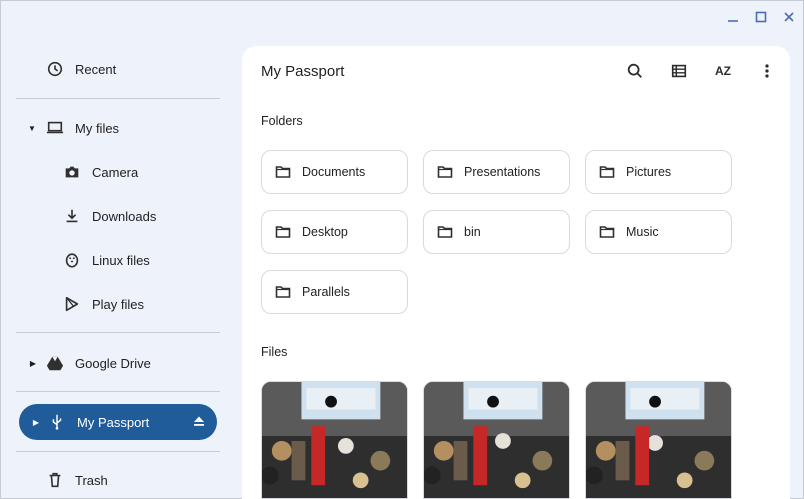 The image size is (804, 499). I want to click on sidebar-item-label: Google Drive, so click(113, 363).